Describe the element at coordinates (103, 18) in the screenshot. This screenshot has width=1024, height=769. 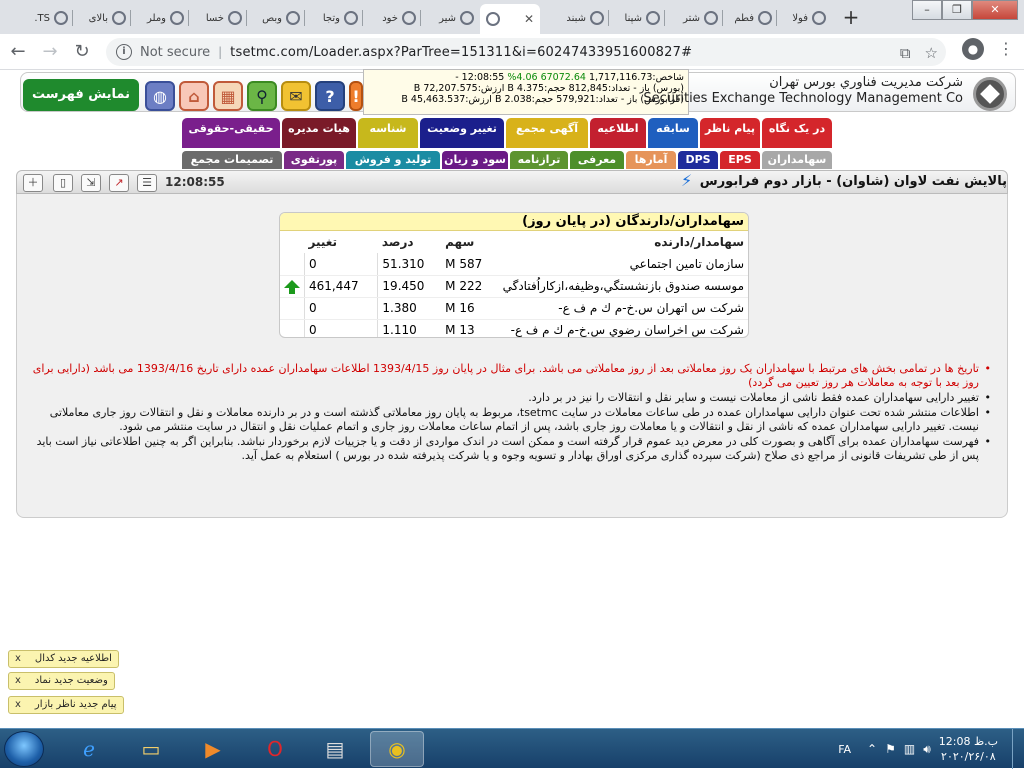
I see `browser-tab: بالای` at that location.